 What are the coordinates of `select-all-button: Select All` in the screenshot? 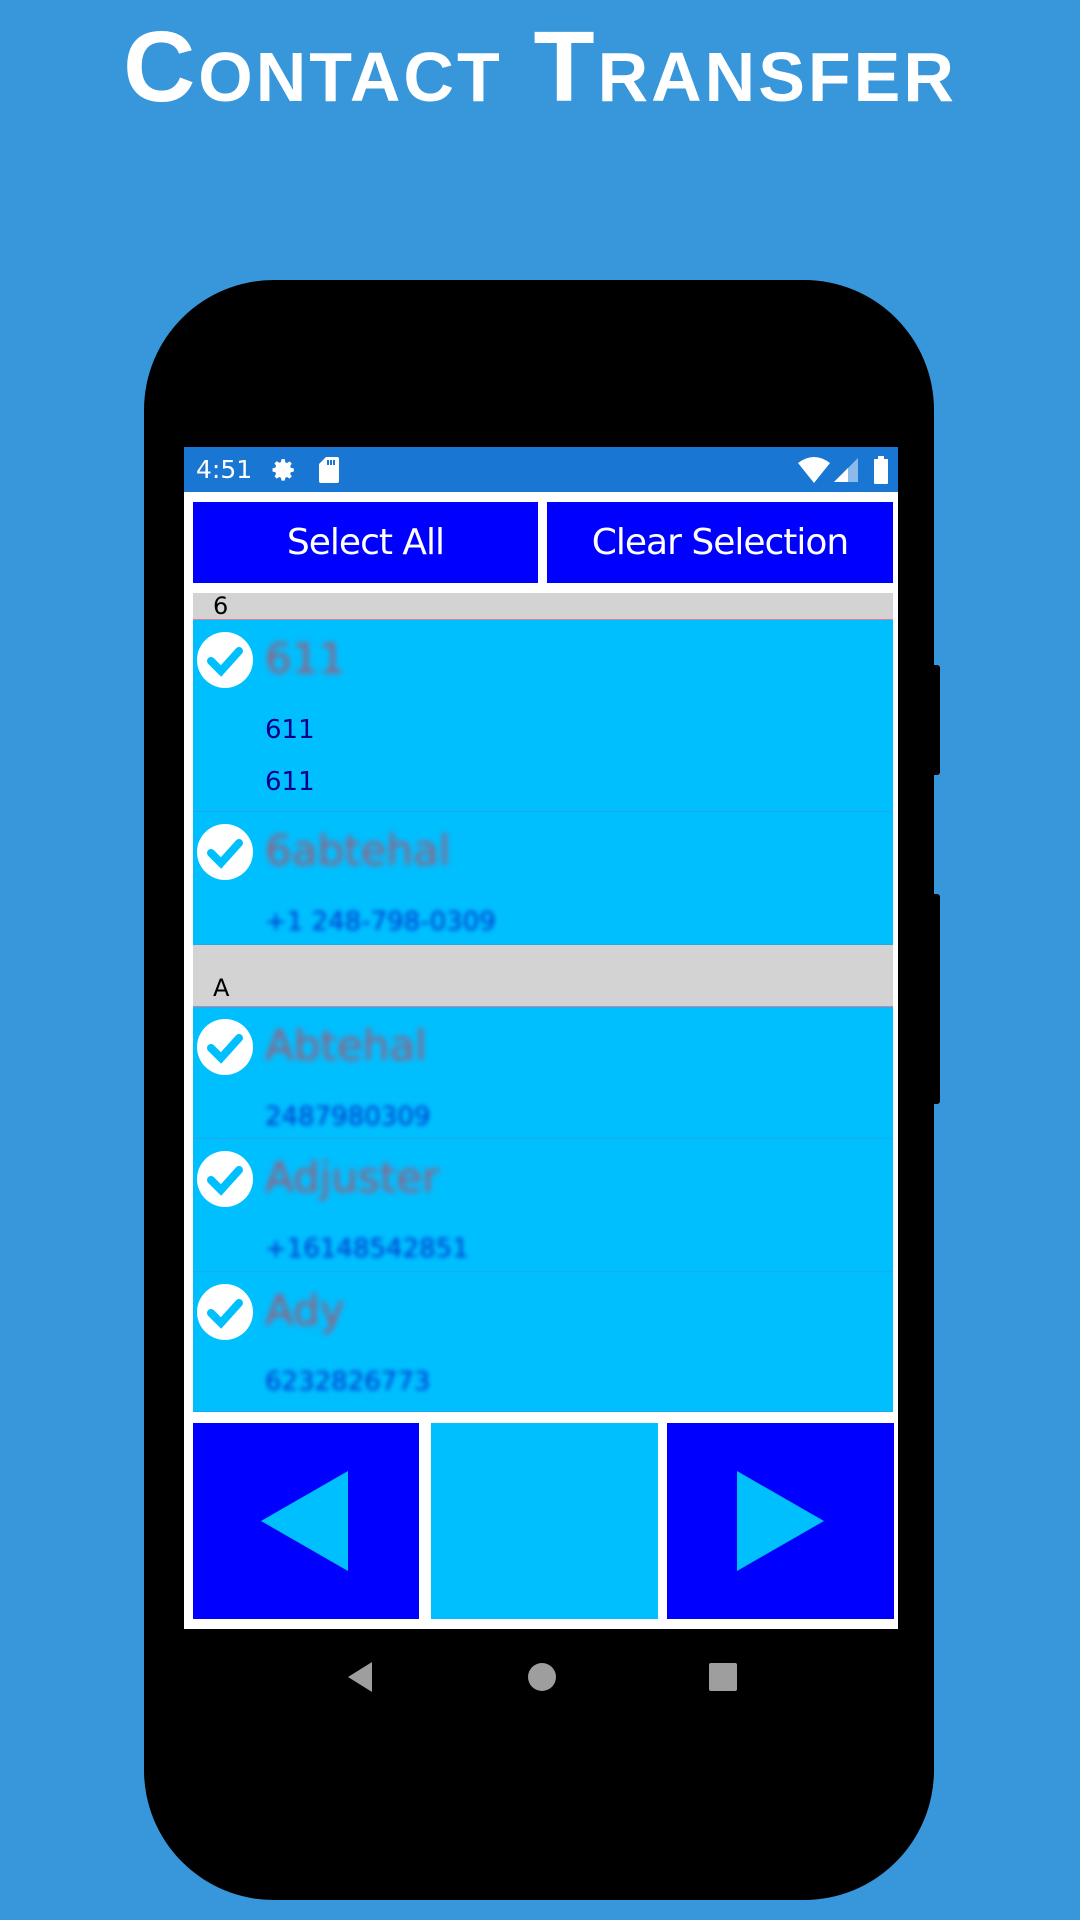 It's located at (365, 542).